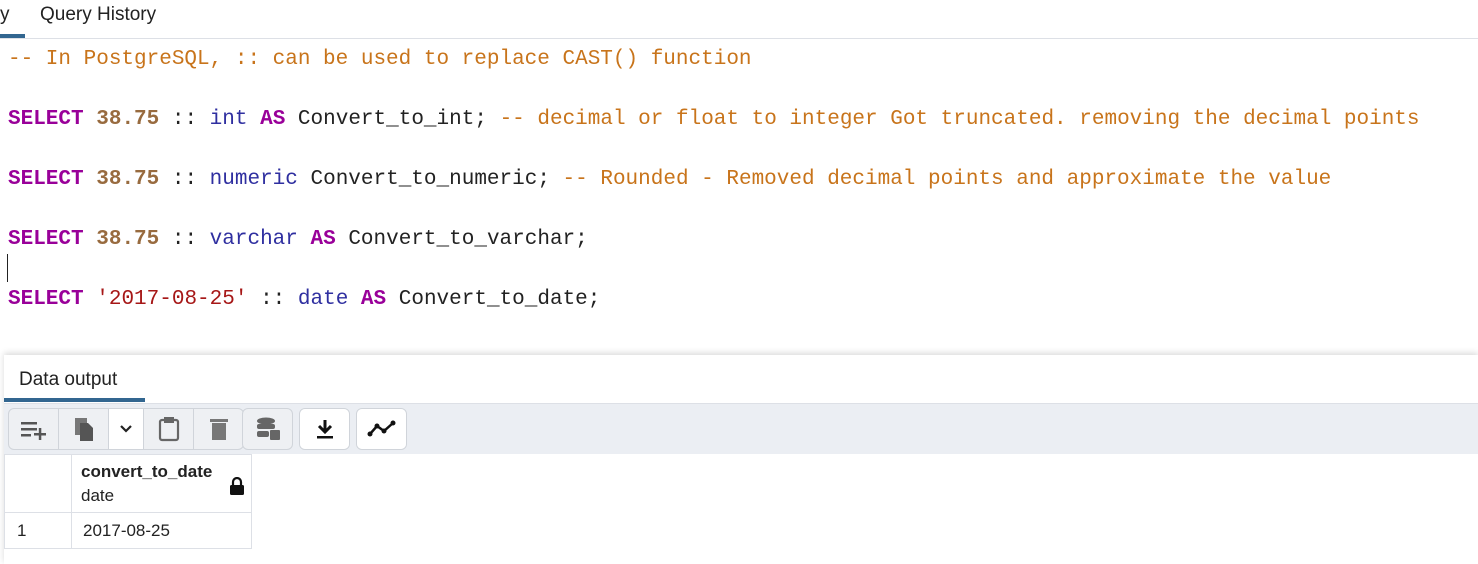 The image size is (1478, 564). Describe the element at coordinates (381, 429) in the screenshot. I see `graph-visualiser-icon` at that location.